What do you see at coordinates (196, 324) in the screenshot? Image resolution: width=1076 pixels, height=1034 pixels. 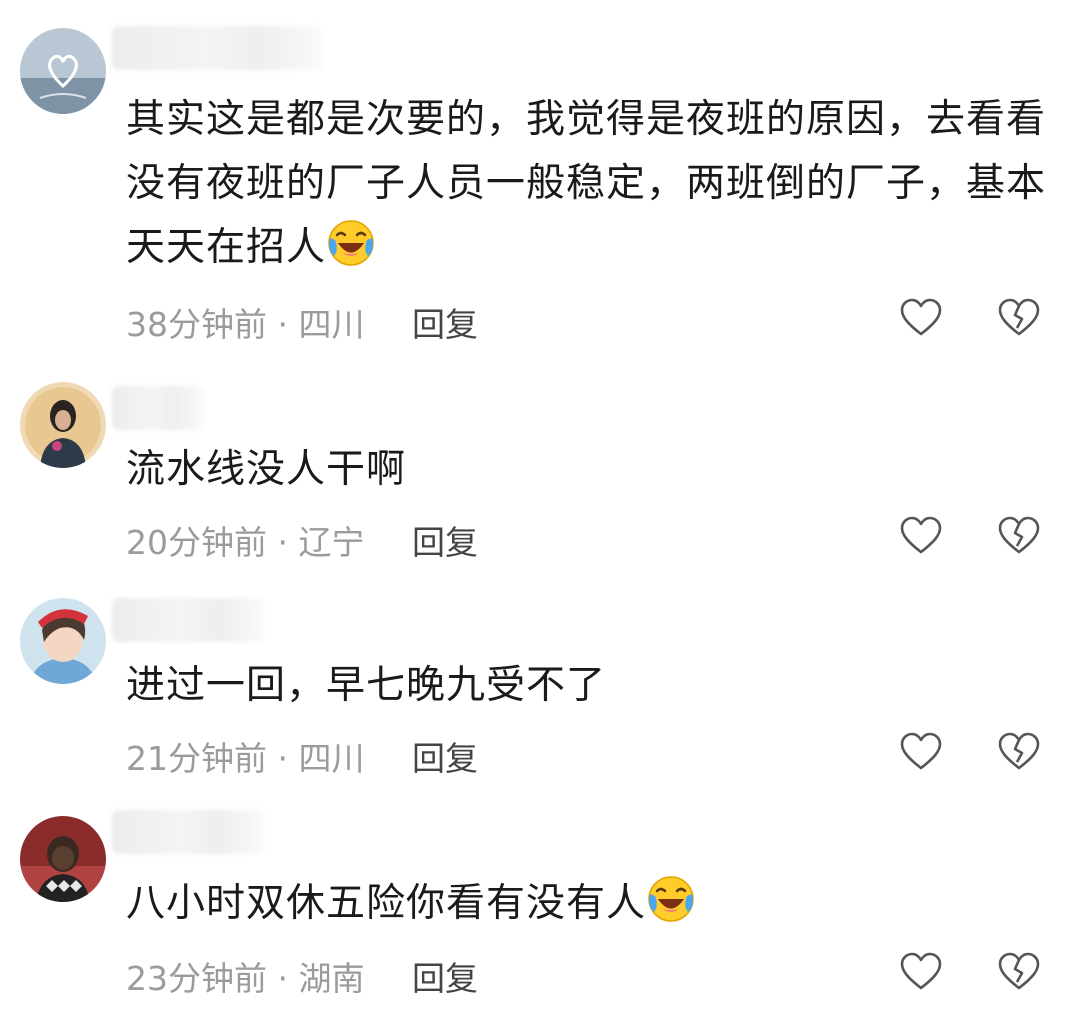 I see `timestamp: 38分钟前` at bounding box center [196, 324].